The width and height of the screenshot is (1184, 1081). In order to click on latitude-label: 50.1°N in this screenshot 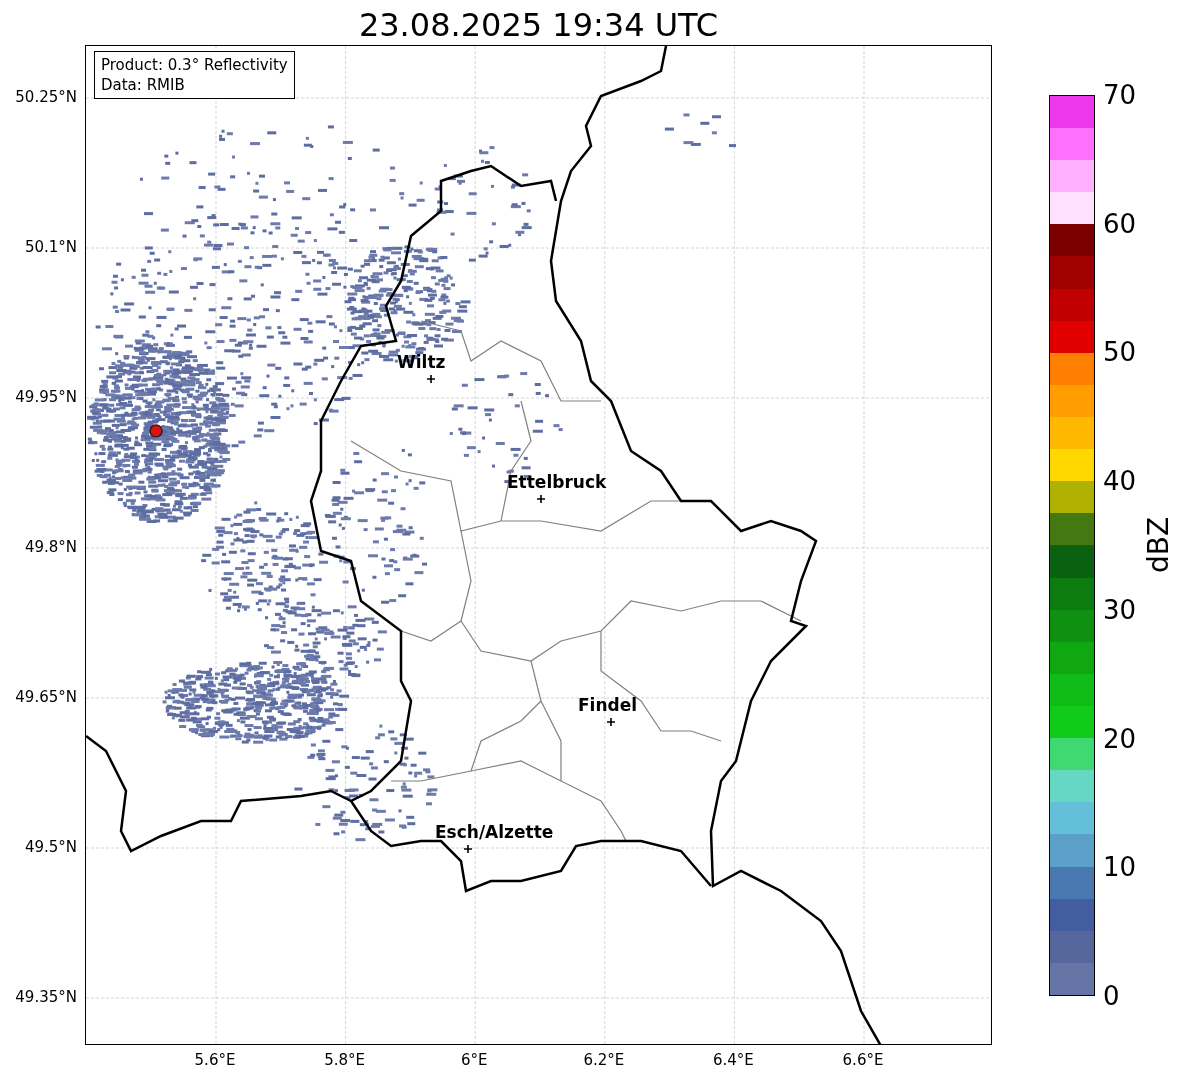, I will do `click(50, 247)`.